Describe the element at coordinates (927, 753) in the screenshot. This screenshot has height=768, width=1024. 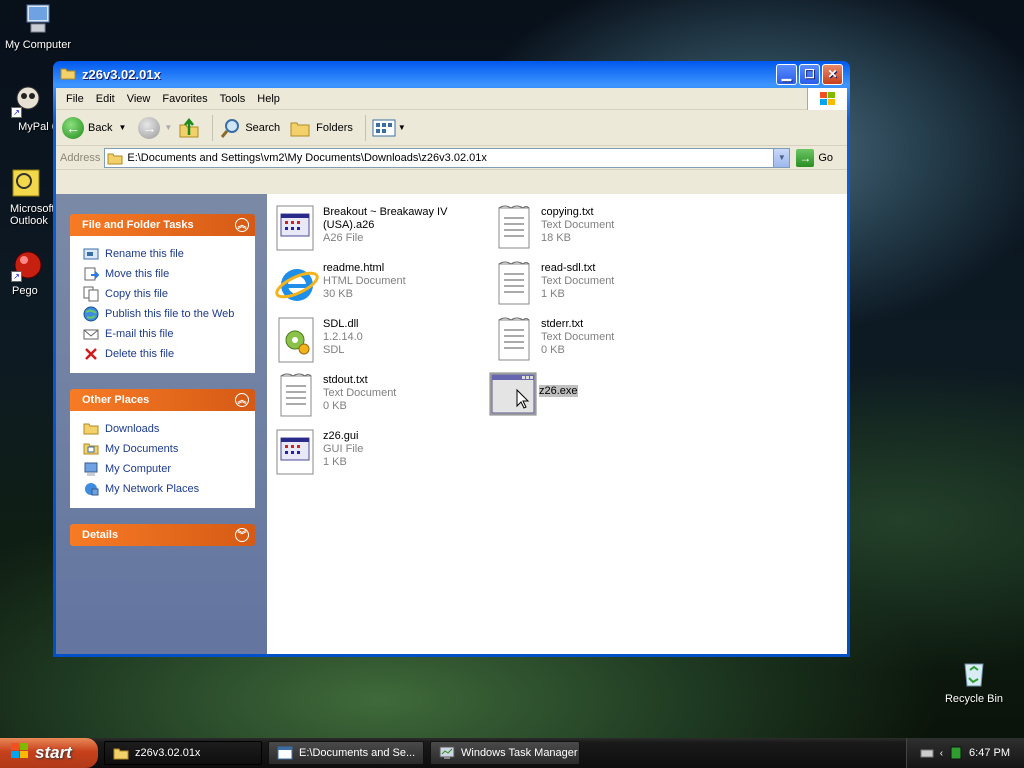
I see `keyboard-icon` at that location.